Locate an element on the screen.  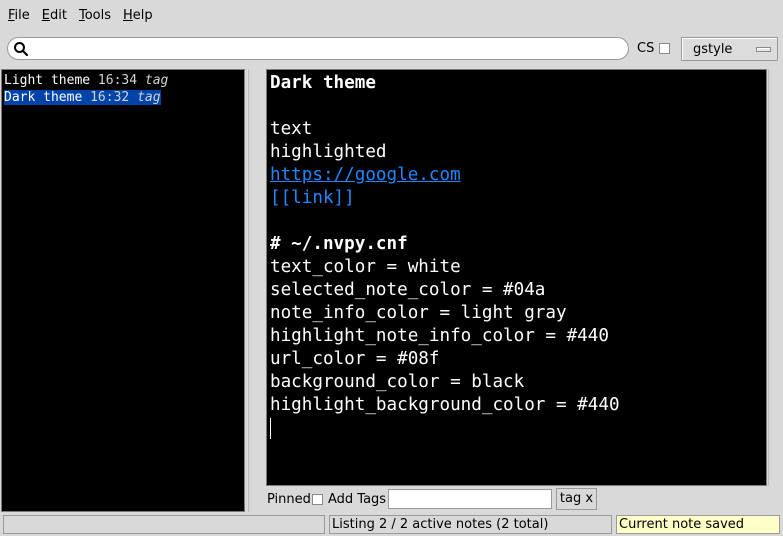
add-tags-input is located at coordinates (470, 499).